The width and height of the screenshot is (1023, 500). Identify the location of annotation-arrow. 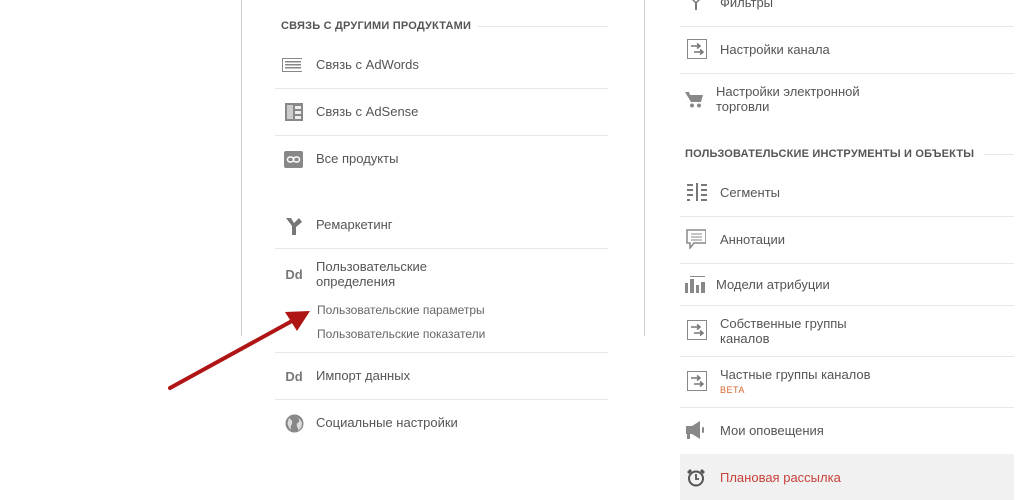
(239, 350).